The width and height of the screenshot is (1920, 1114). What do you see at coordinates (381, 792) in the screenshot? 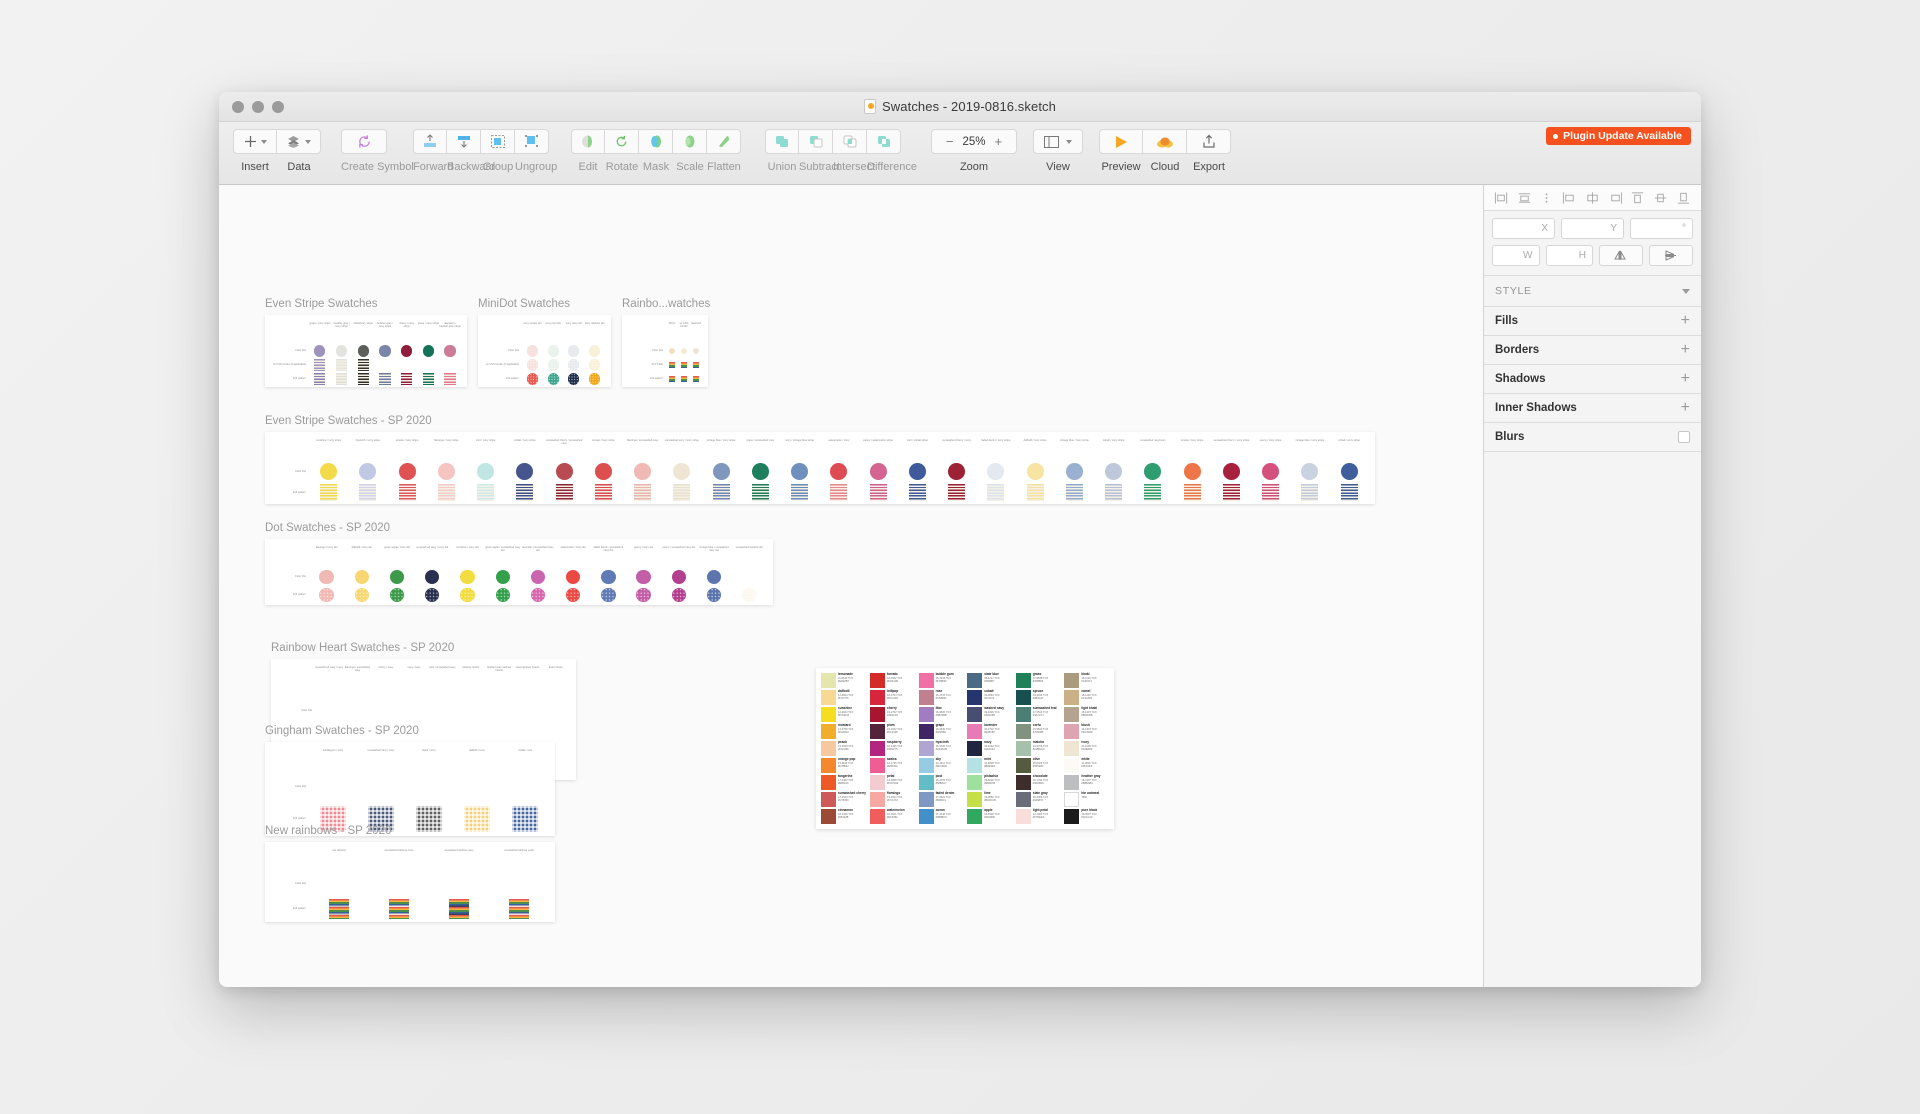
I see `swatch-column: sunwashed navy / ivory` at bounding box center [381, 792].